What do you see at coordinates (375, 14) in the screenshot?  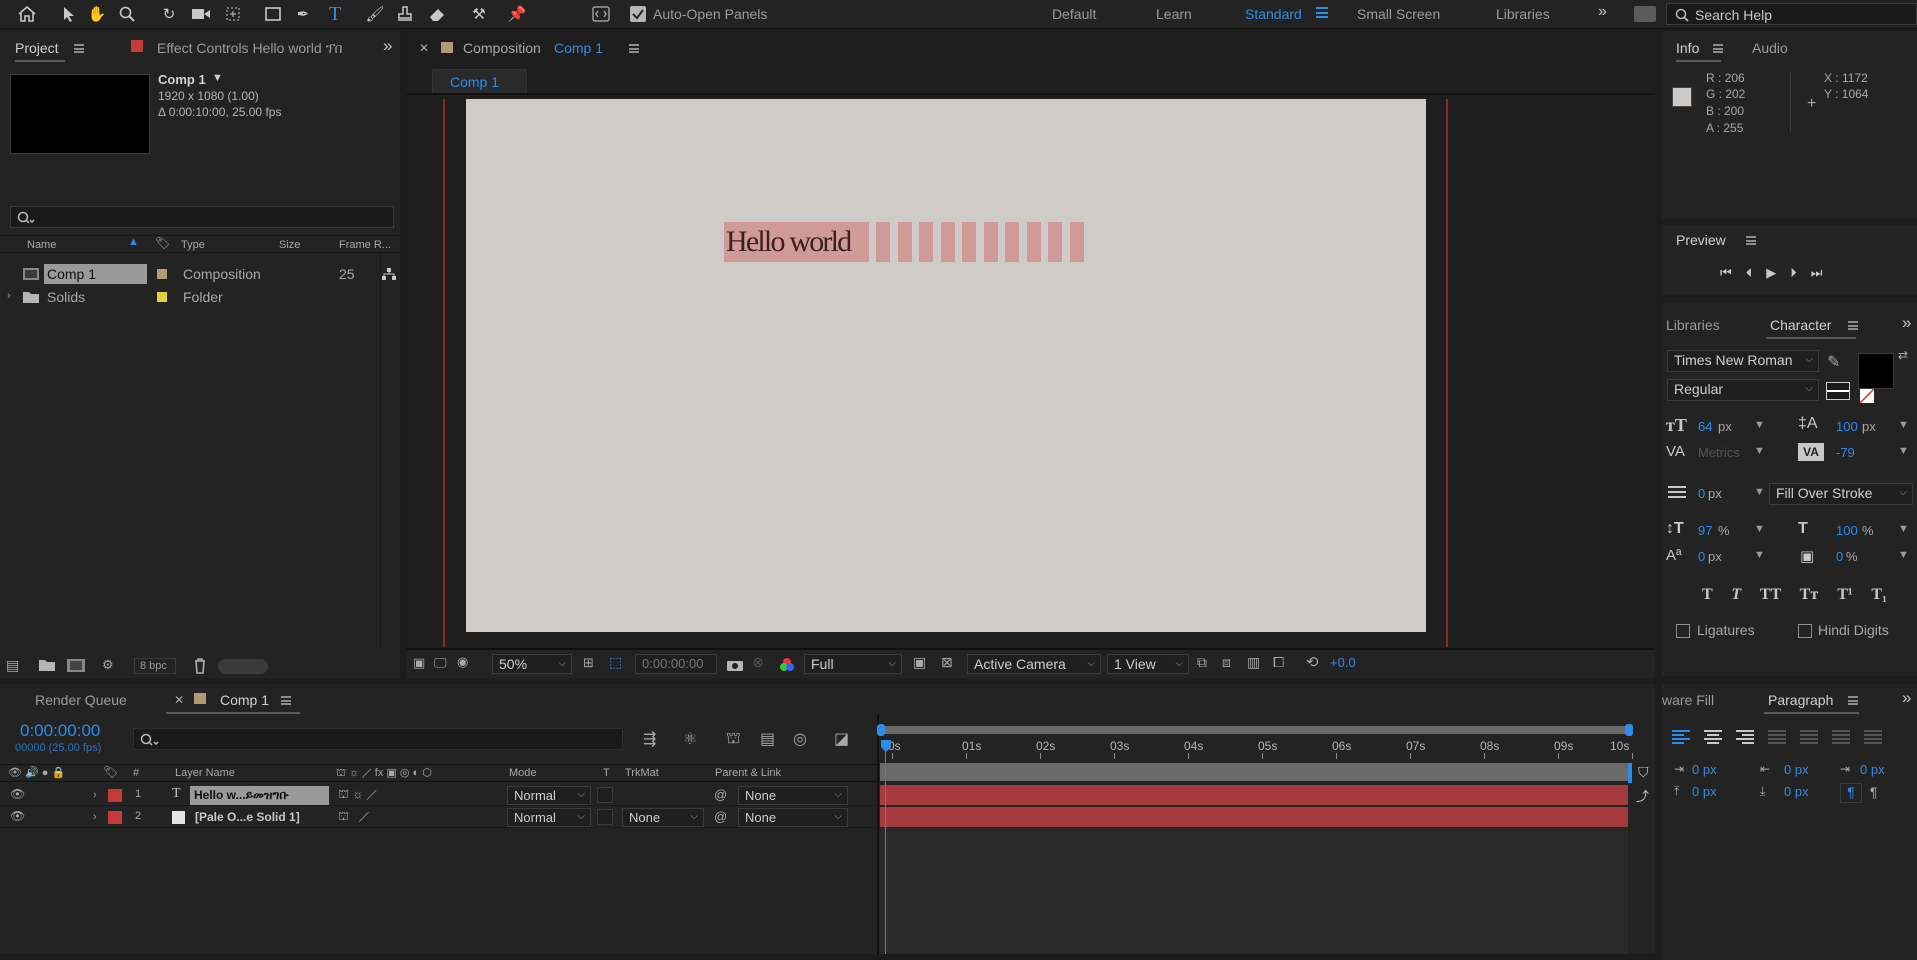 I see `brush-tool-icon: 🖌` at bounding box center [375, 14].